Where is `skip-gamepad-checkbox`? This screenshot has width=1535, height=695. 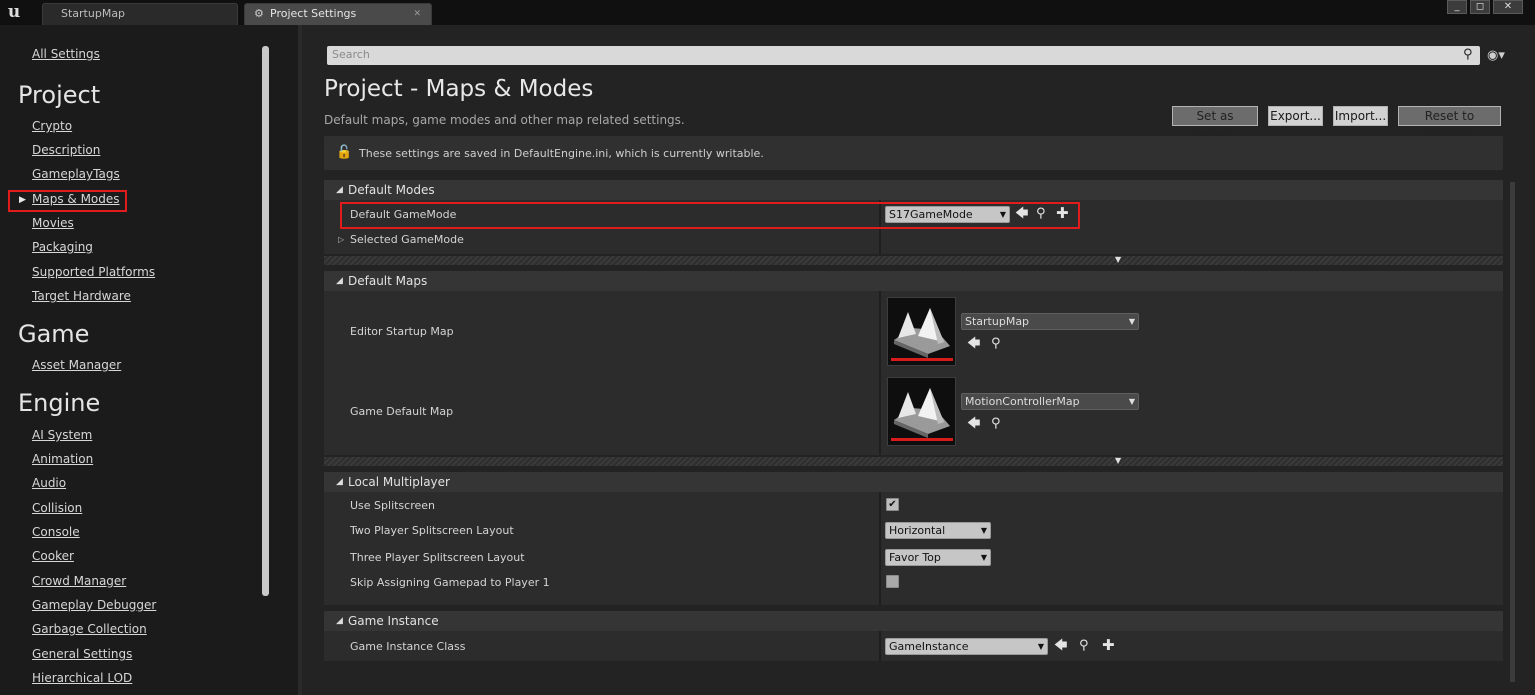
skip-gamepad-checkbox is located at coordinates (892, 581).